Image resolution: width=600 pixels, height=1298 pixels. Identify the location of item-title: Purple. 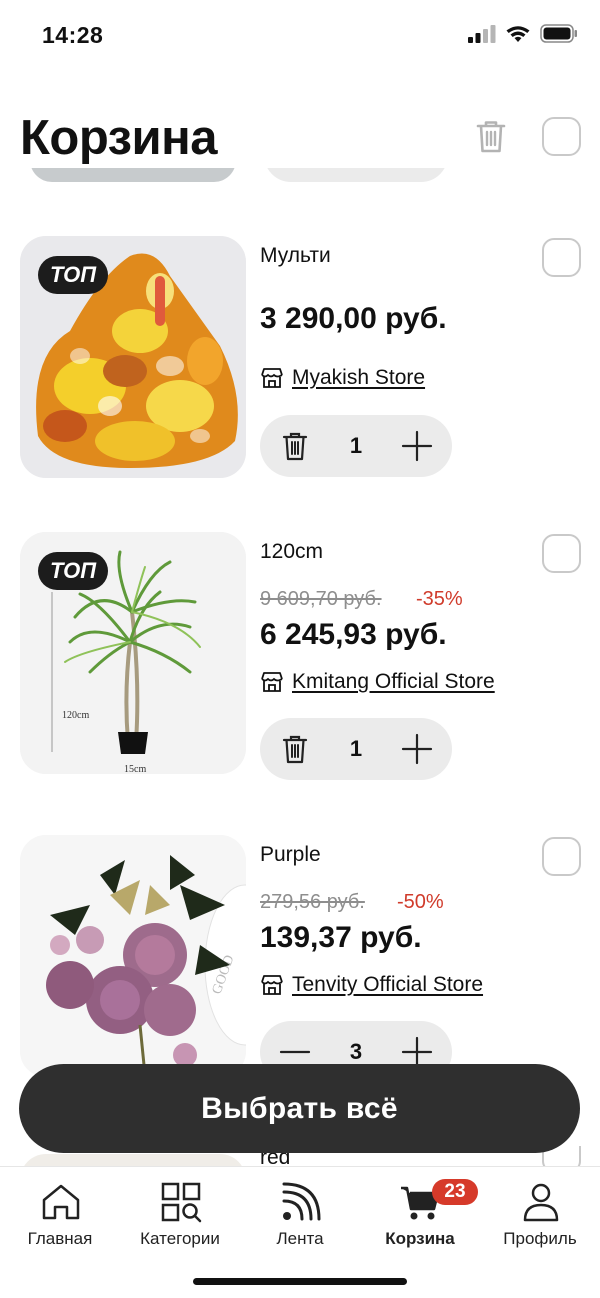
(290, 855).